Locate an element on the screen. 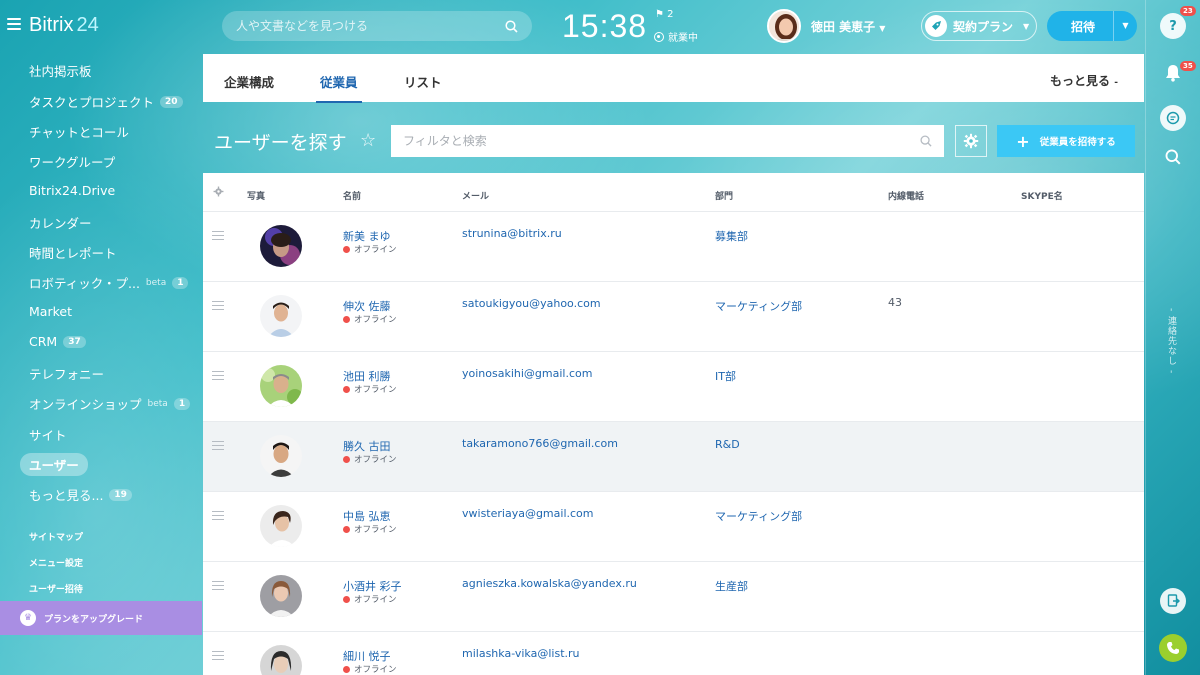 Image resolution: width=1200 pixels, height=675 pixels. sidebar-item-tasks: タスクとプロジェクト 20 is located at coordinates (106, 101).